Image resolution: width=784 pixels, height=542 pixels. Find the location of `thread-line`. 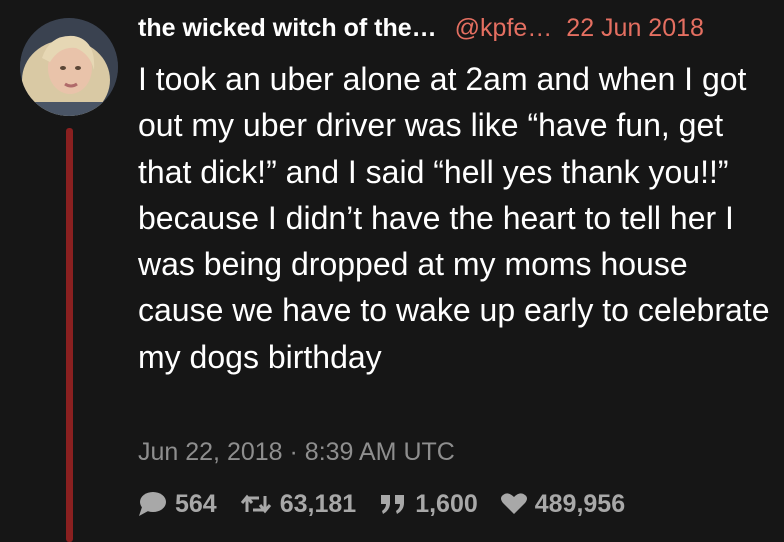

thread-line is located at coordinates (69, 335).